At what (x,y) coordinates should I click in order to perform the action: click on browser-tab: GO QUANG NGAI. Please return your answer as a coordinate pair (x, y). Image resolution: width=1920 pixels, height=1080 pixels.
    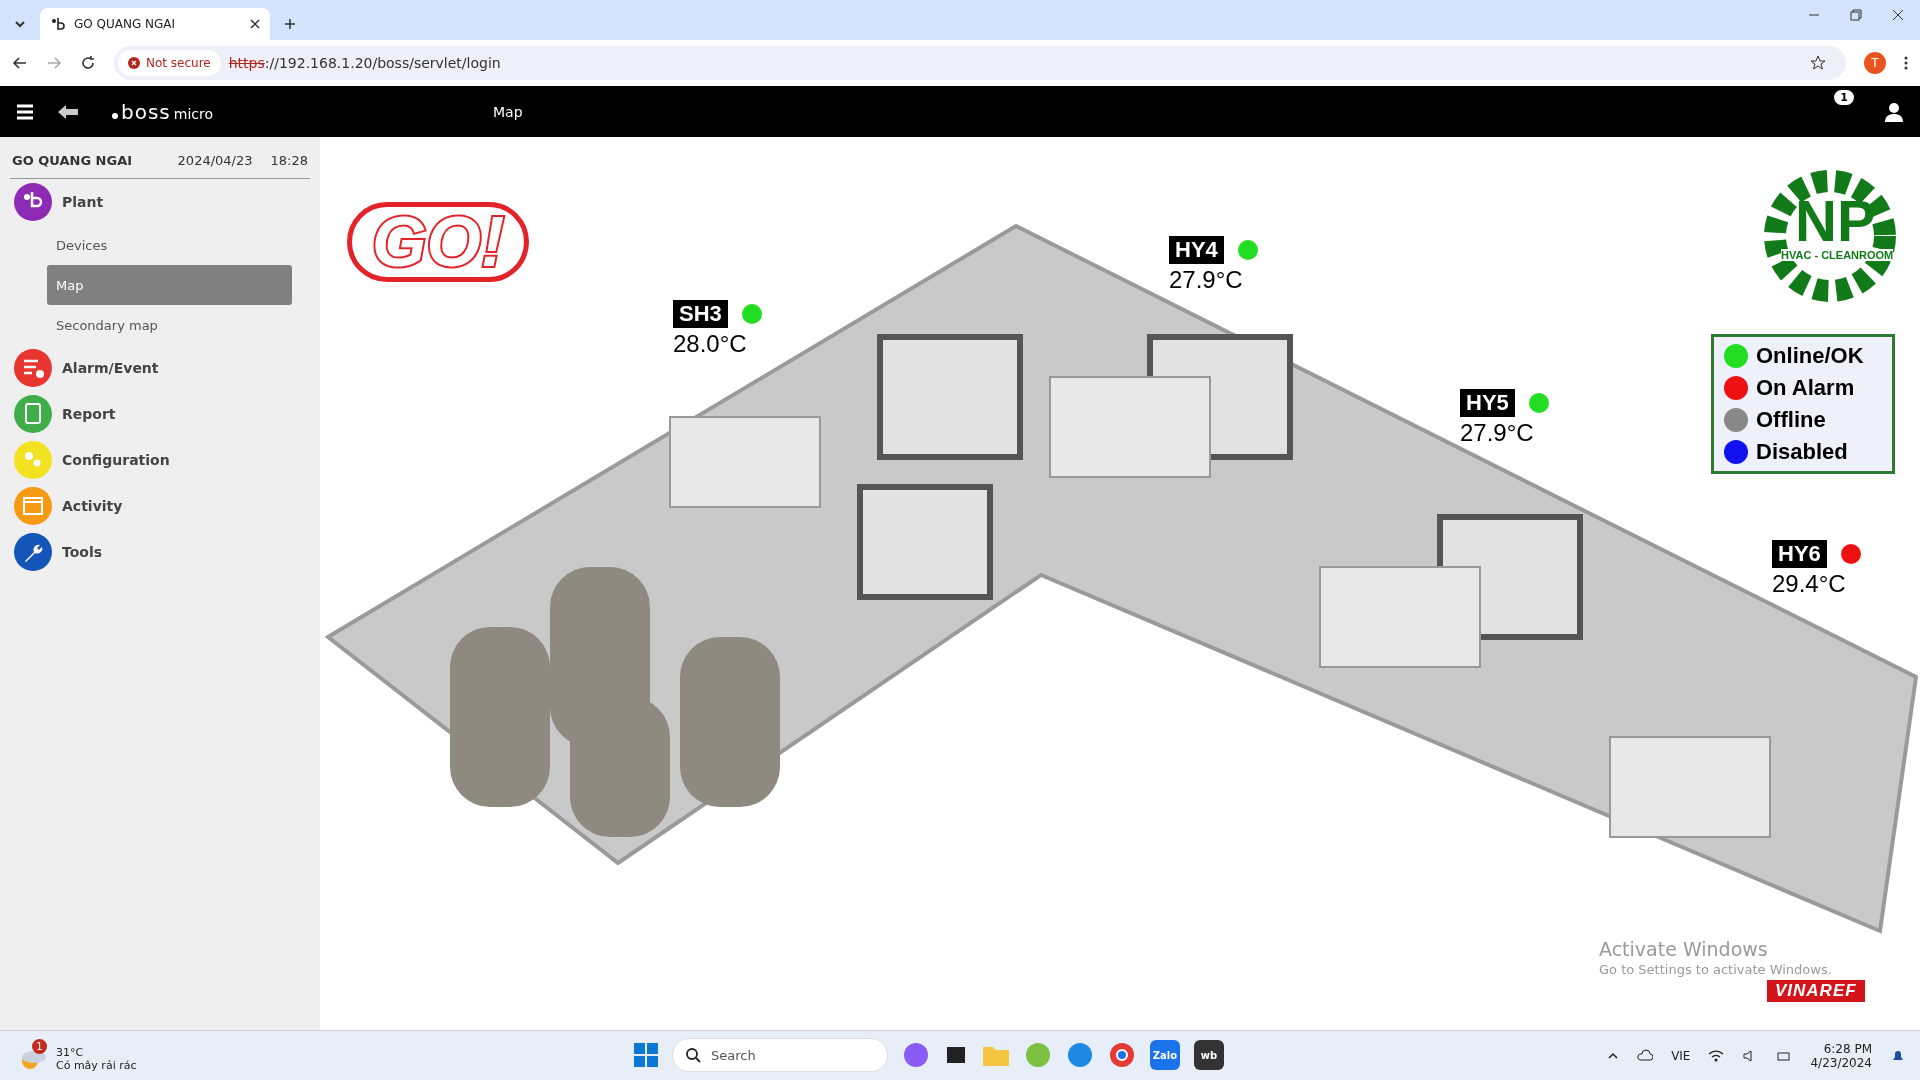
    Looking at the image, I should click on (155, 24).